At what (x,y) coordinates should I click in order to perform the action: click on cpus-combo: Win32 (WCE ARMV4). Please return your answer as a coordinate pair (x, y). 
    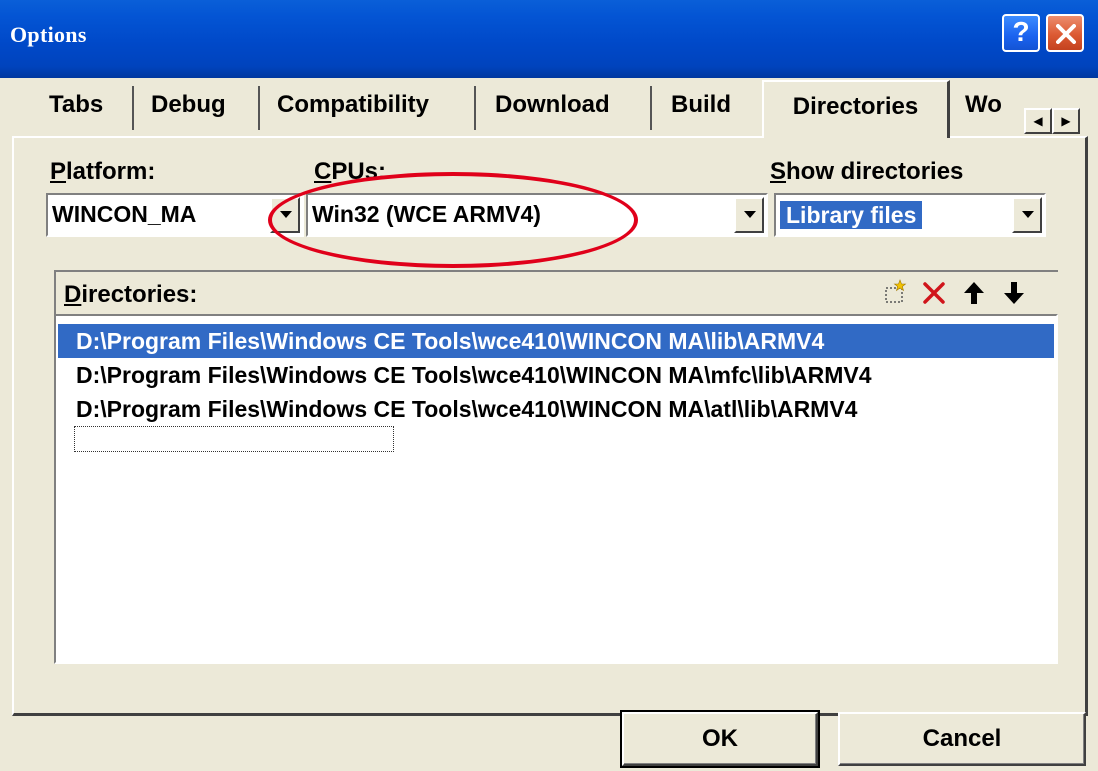
    Looking at the image, I should click on (537, 215).